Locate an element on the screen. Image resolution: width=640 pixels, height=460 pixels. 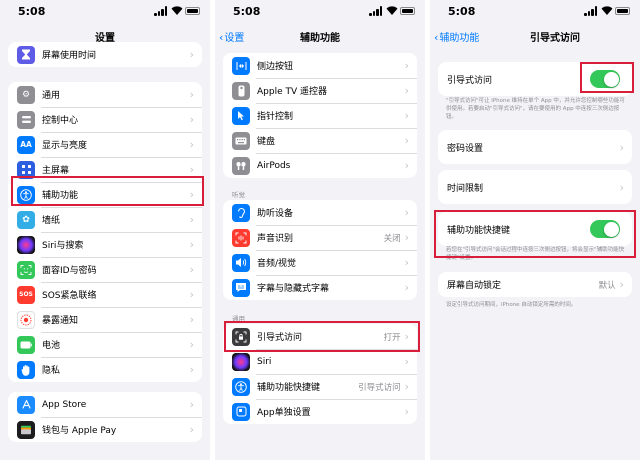
accessibility-item-label: 辅助功能快捷键 is located at coordinates (289, 388).